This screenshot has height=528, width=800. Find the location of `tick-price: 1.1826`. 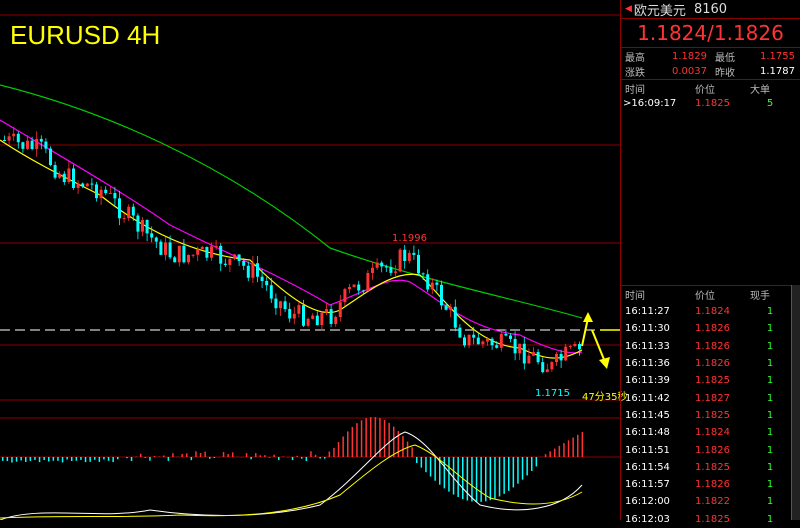

tick-price: 1.1826 is located at coordinates (725, 328).